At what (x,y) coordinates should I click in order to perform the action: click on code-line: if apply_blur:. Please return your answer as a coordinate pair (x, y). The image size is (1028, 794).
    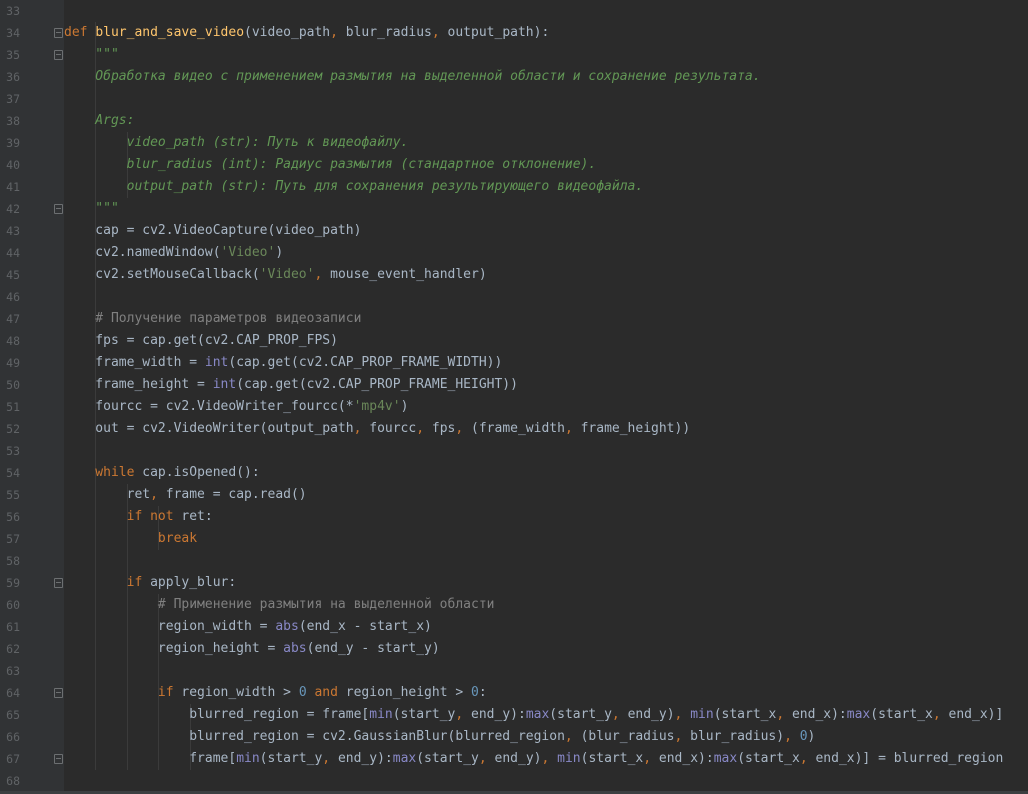
    Looking at the image, I should click on (546, 583).